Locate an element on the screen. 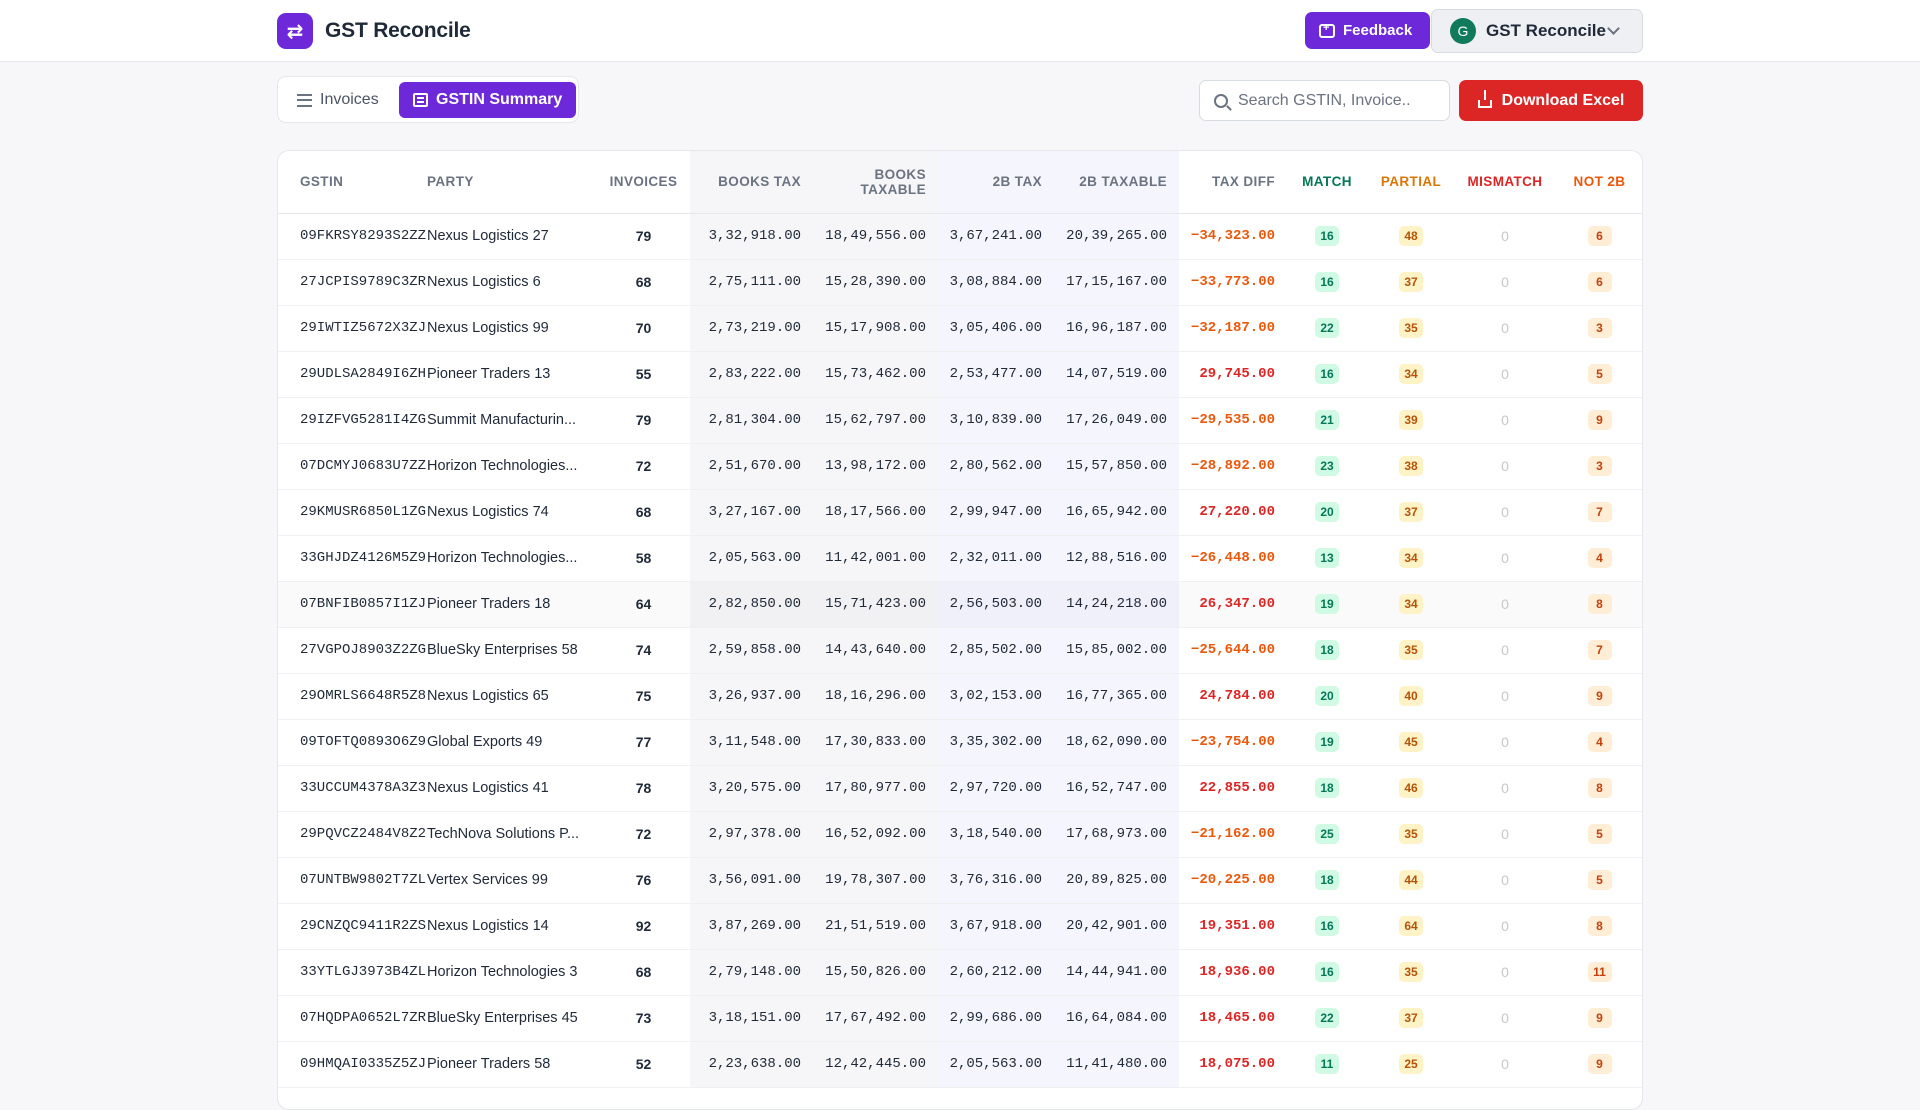  col-tax-diff: TAX DIFF is located at coordinates (1233, 182).